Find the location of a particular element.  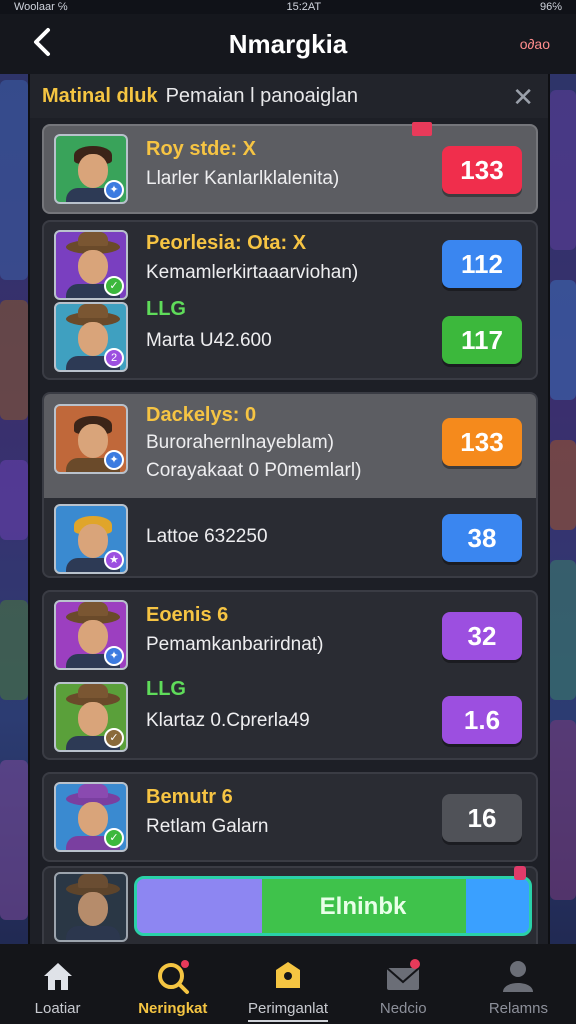

nav-item-notifications: Perimganlat is located at coordinates (287, 984).